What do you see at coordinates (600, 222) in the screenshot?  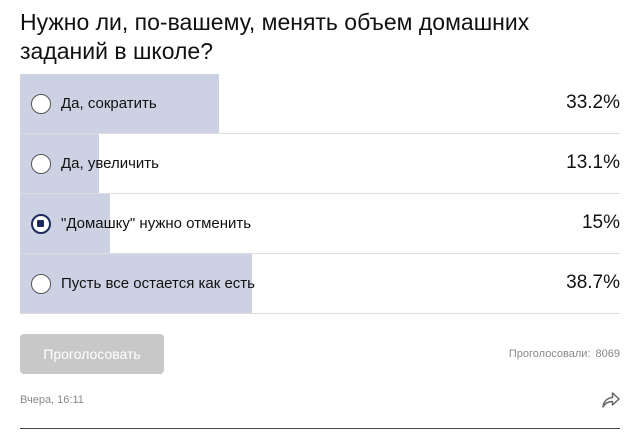 I see `option-percent: 15%` at bounding box center [600, 222].